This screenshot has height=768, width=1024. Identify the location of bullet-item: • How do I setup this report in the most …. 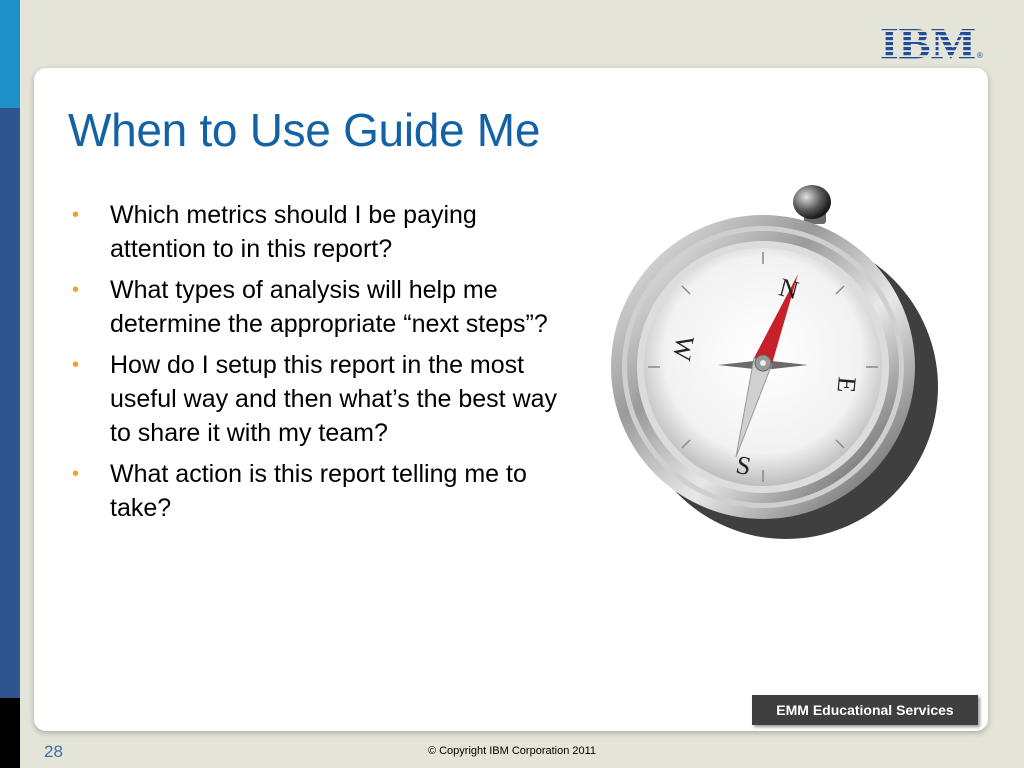
(322, 399).